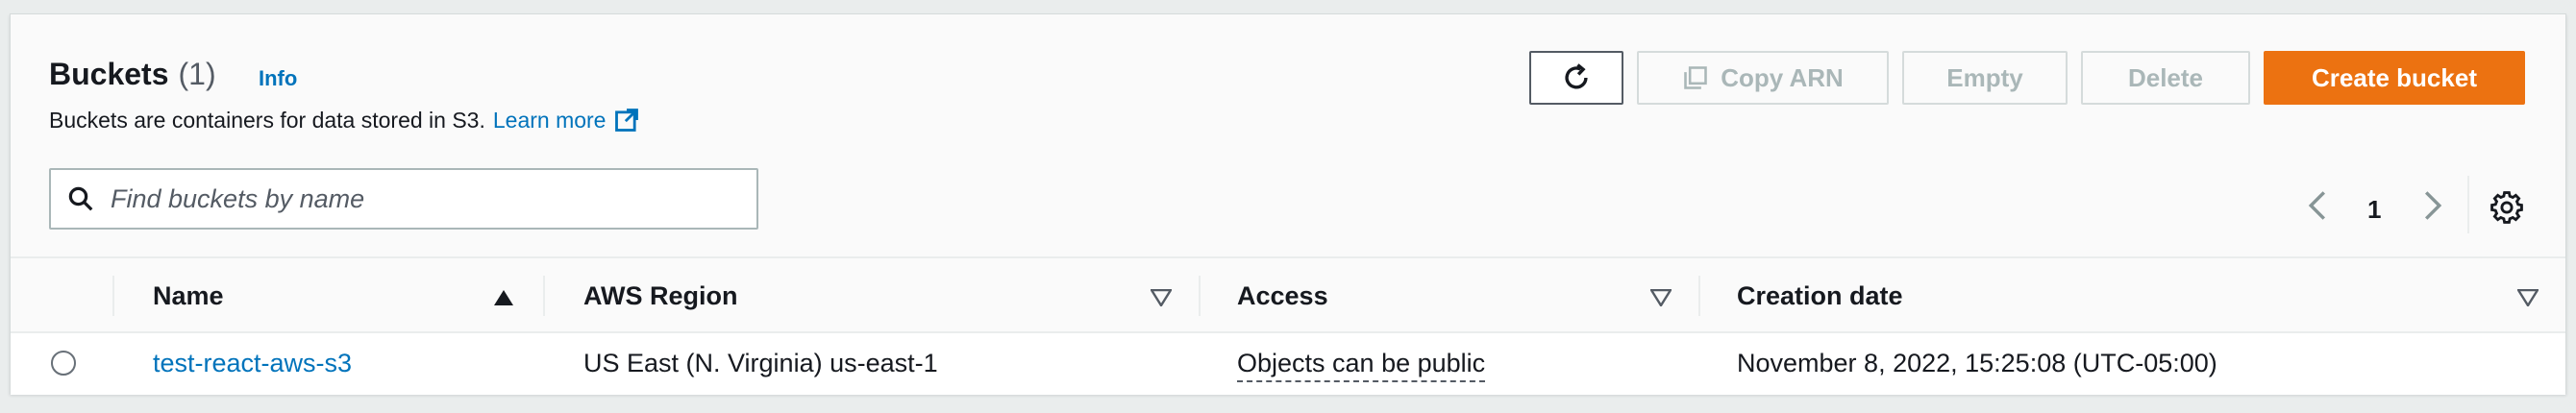 Image resolution: width=2576 pixels, height=413 pixels. I want to click on bucket-creation-date: November 8, 2022, 15:25:08 (UTC-05:00), so click(1977, 363).